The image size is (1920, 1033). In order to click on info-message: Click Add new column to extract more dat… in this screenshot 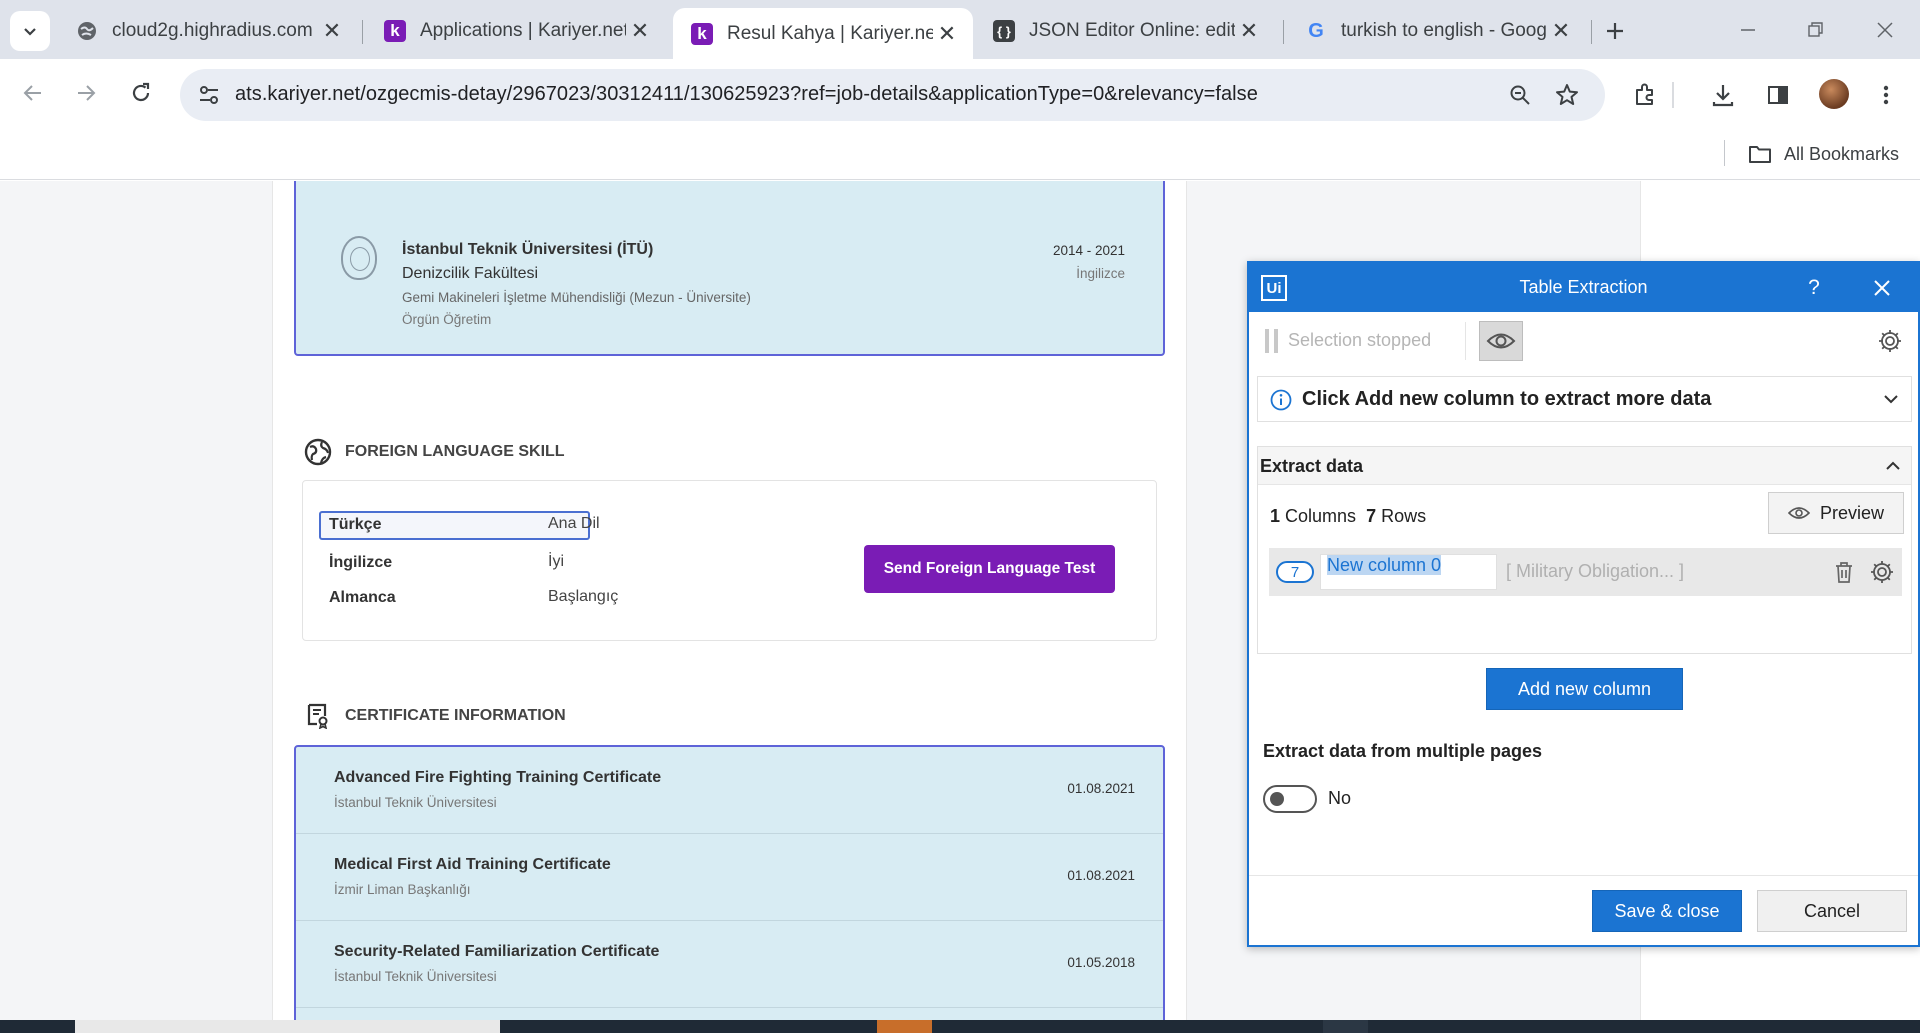, I will do `click(1507, 399)`.